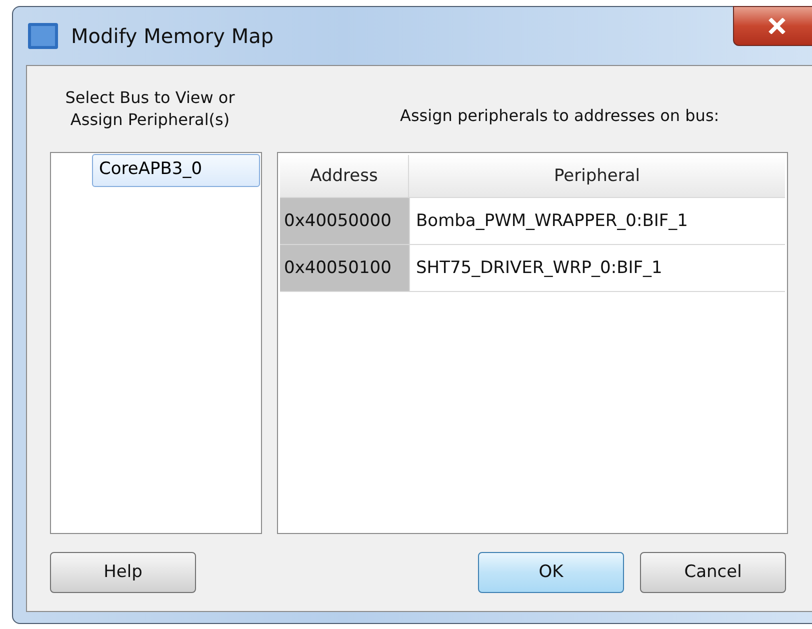 The height and width of the screenshot is (629, 812). I want to click on bus-label: Select Bus to View or Assign Peripheral(s), so click(150, 109).